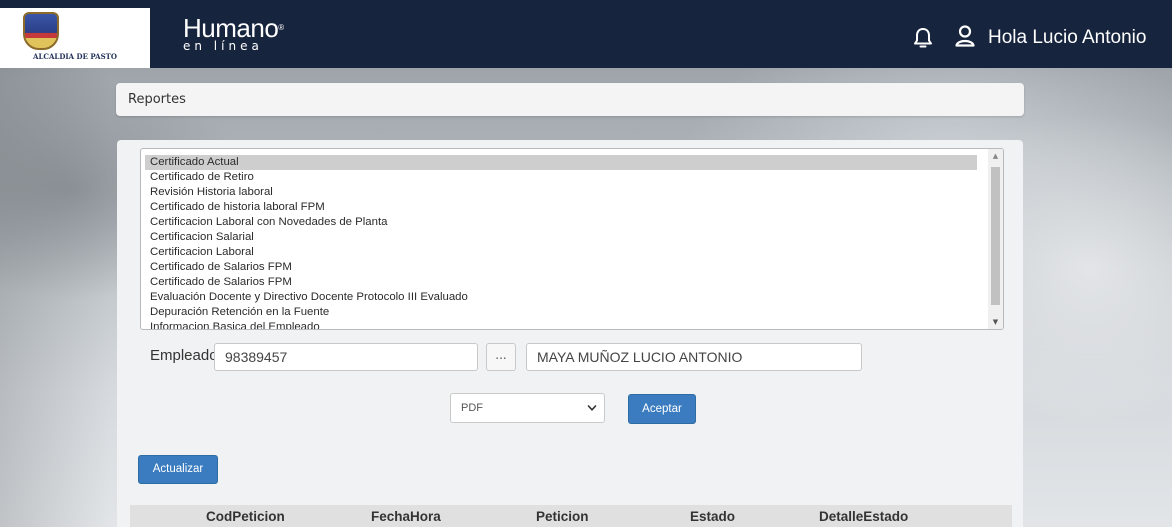 The width and height of the screenshot is (1172, 527). Describe the element at coordinates (157, 99) in the screenshot. I see `page-title: Reportes` at that location.